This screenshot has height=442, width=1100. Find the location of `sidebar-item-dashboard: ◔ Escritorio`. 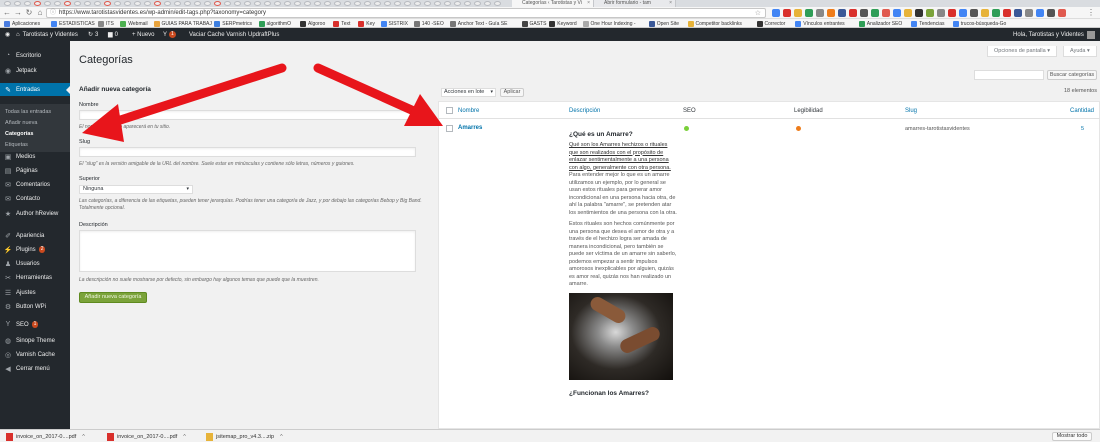

sidebar-item-dashboard: ◔ Escritorio is located at coordinates (35, 55).